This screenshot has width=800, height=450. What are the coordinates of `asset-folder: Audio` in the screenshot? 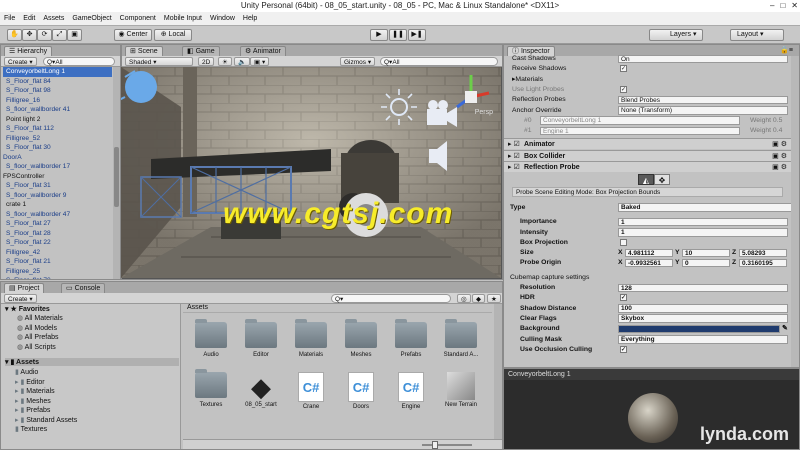 It's located at (211, 338).